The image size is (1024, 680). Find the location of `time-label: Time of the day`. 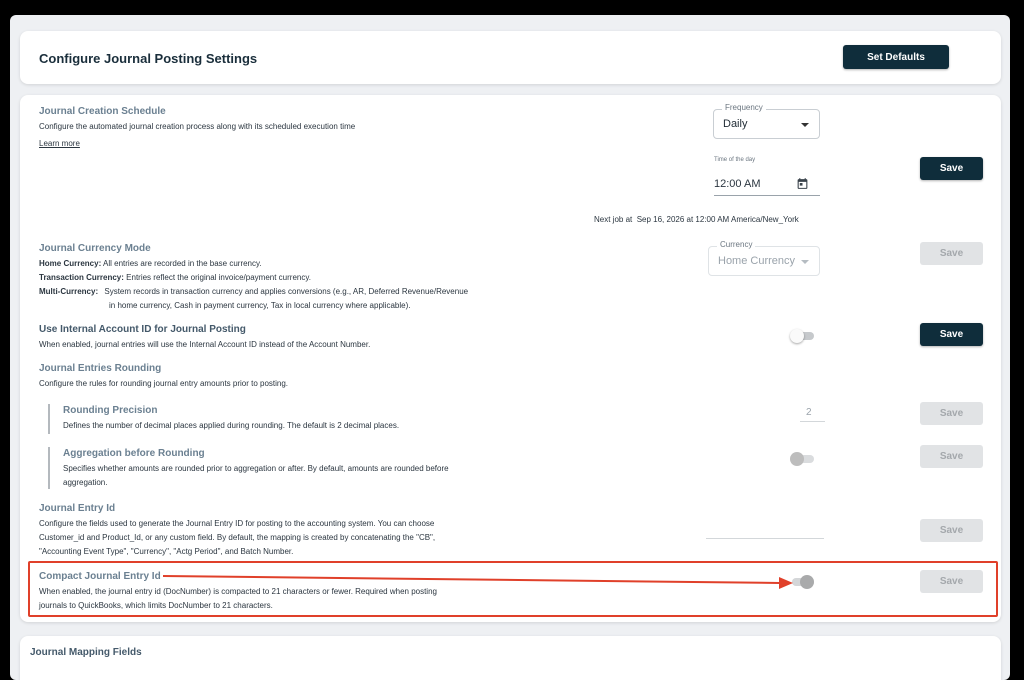

time-label: Time of the day is located at coordinates (735, 160).